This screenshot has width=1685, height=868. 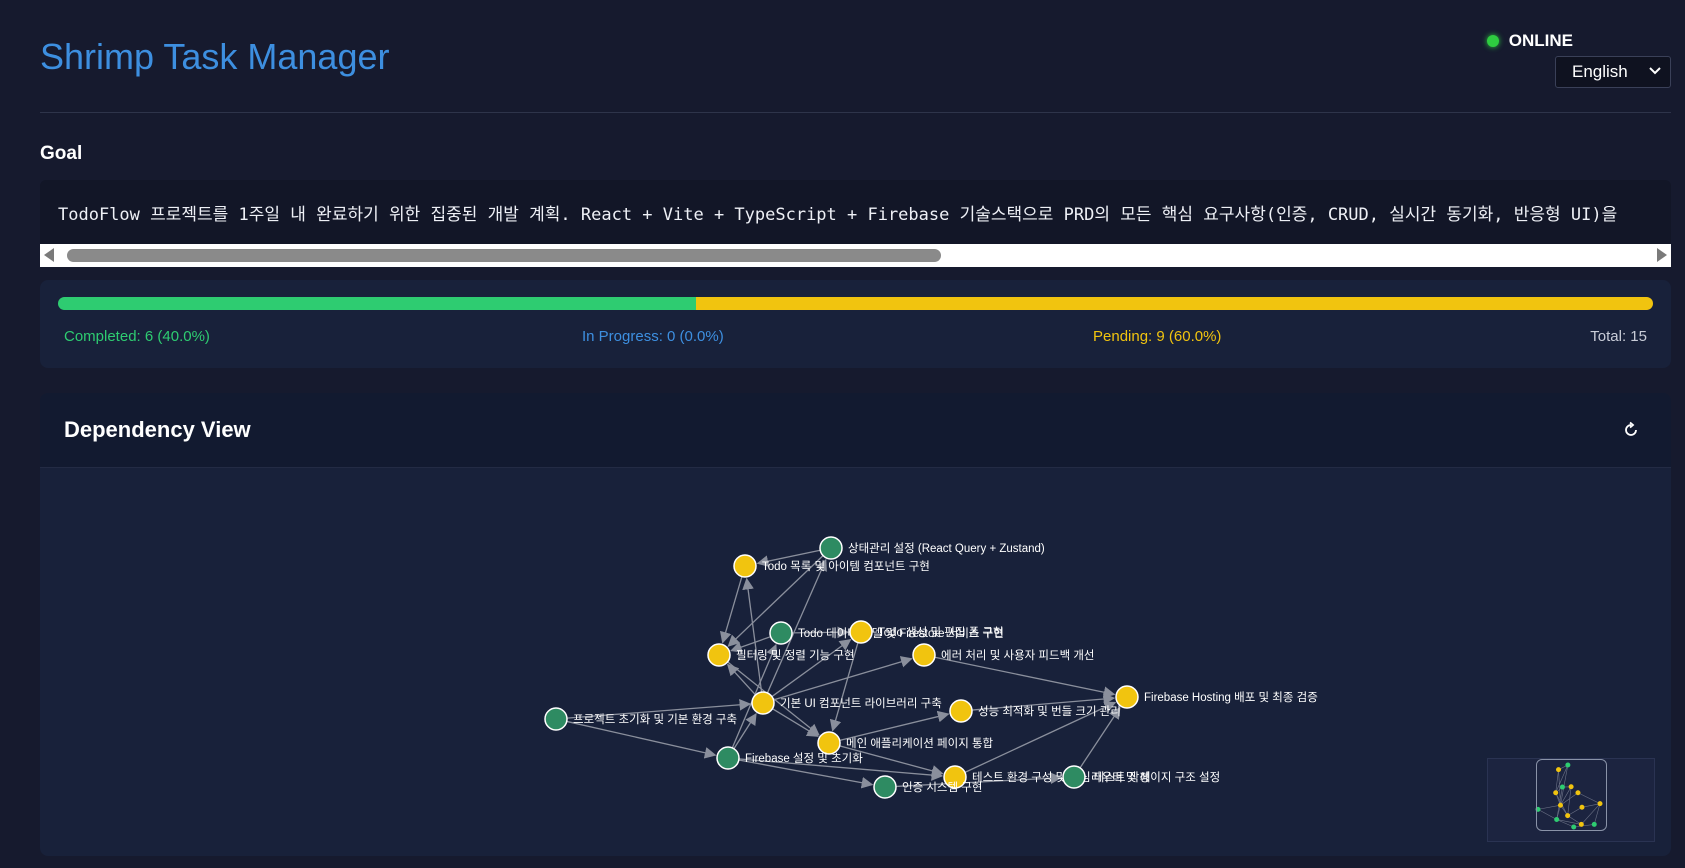 I want to click on pending-count: Pending: 9 (60.0%), so click(x=1157, y=336).